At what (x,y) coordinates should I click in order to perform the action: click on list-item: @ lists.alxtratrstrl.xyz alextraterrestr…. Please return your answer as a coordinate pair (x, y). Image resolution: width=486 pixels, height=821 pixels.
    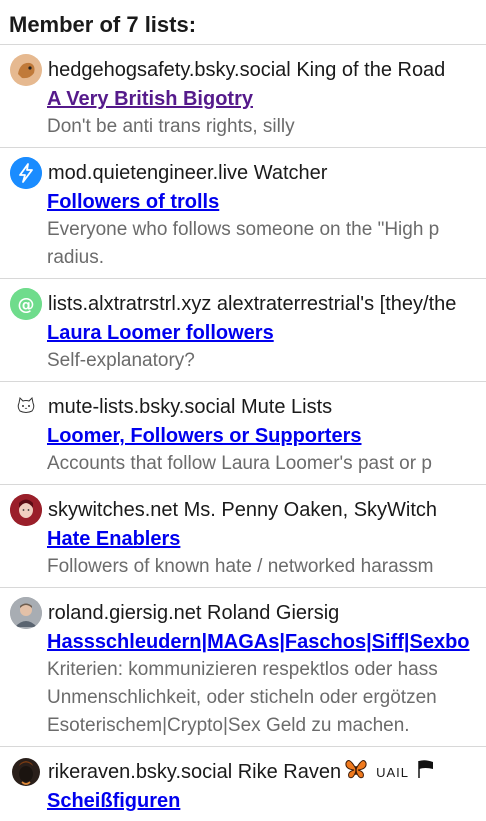
    Looking at the image, I should click on (243, 330).